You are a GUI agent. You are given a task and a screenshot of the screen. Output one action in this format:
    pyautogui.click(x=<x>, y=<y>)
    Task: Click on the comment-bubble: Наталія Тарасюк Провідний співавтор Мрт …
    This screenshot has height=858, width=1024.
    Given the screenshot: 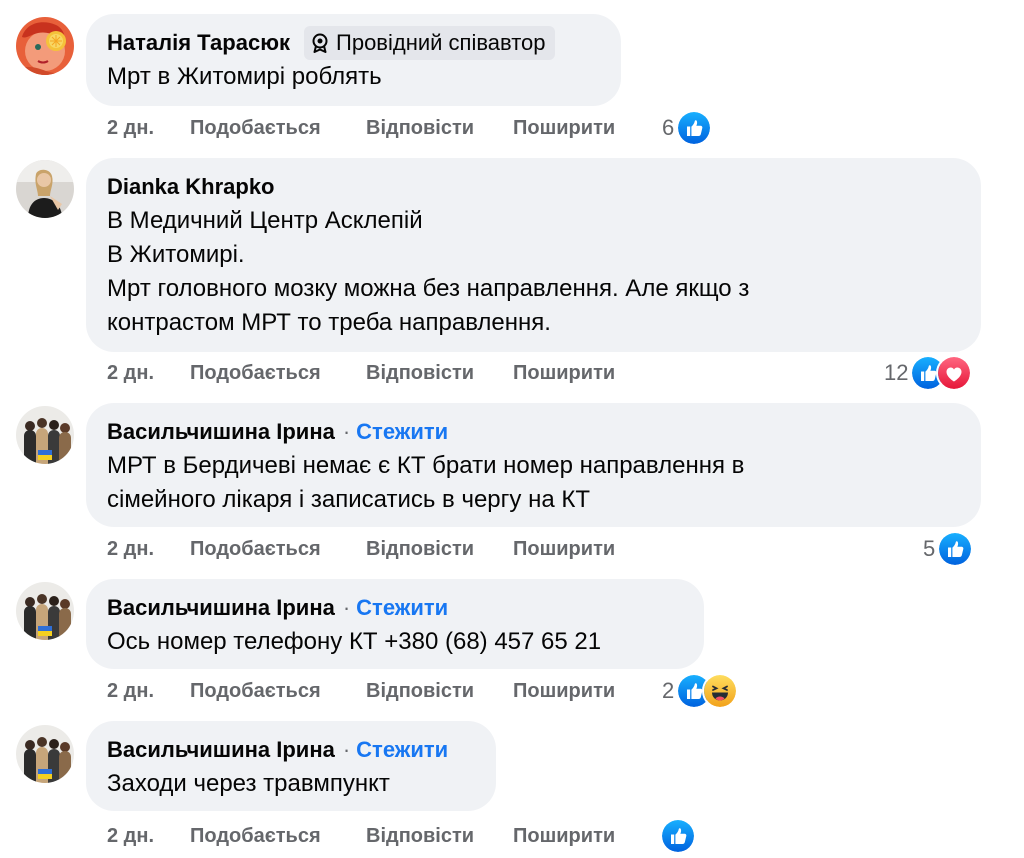 What is the action you would take?
    pyautogui.click(x=353, y=60)
    